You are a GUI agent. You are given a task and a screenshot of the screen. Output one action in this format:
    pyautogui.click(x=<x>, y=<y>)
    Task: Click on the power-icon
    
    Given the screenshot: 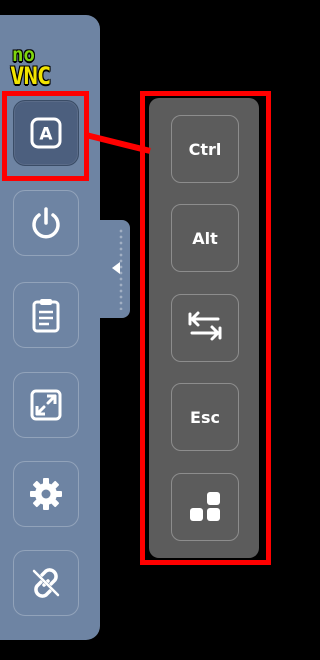 What is the action you would take?
    pyautogui.click(x=46, y=223)
    